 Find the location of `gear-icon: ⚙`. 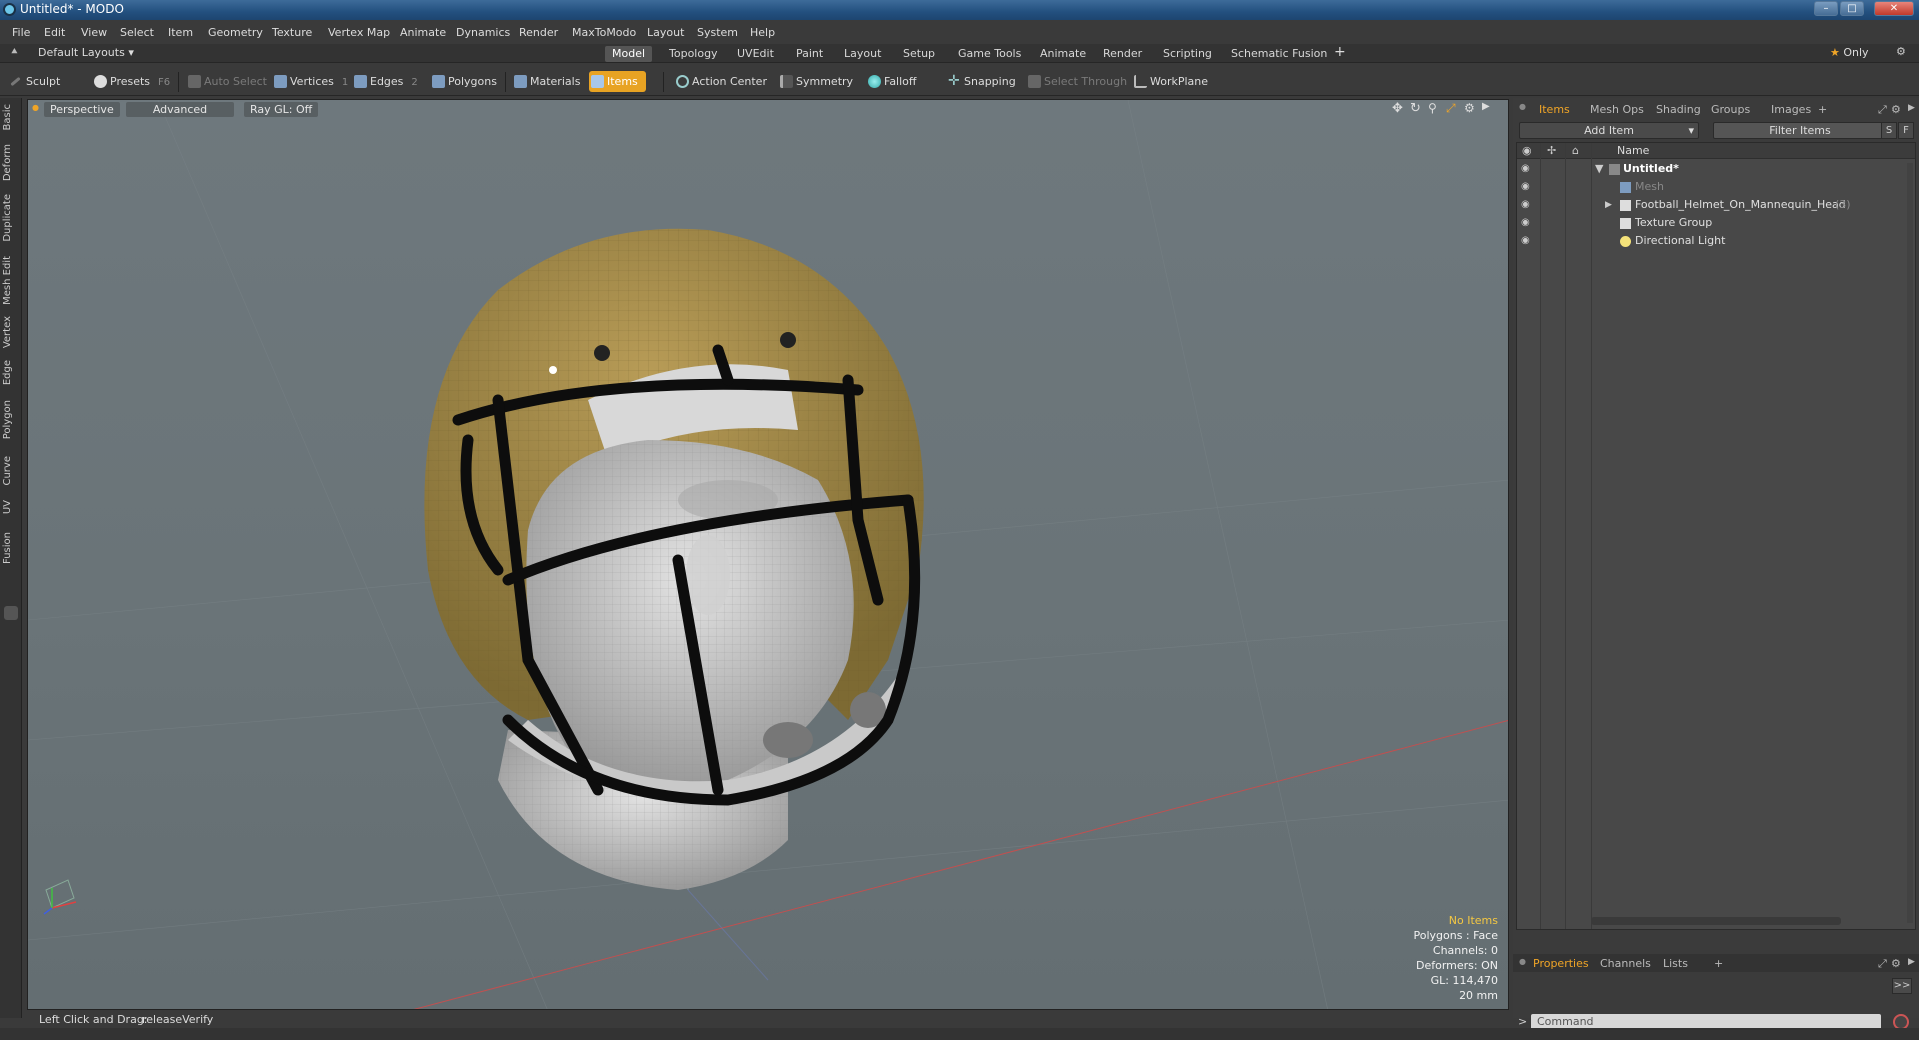

gear-icon: ⚙ is located at coordinates (1901, 51).